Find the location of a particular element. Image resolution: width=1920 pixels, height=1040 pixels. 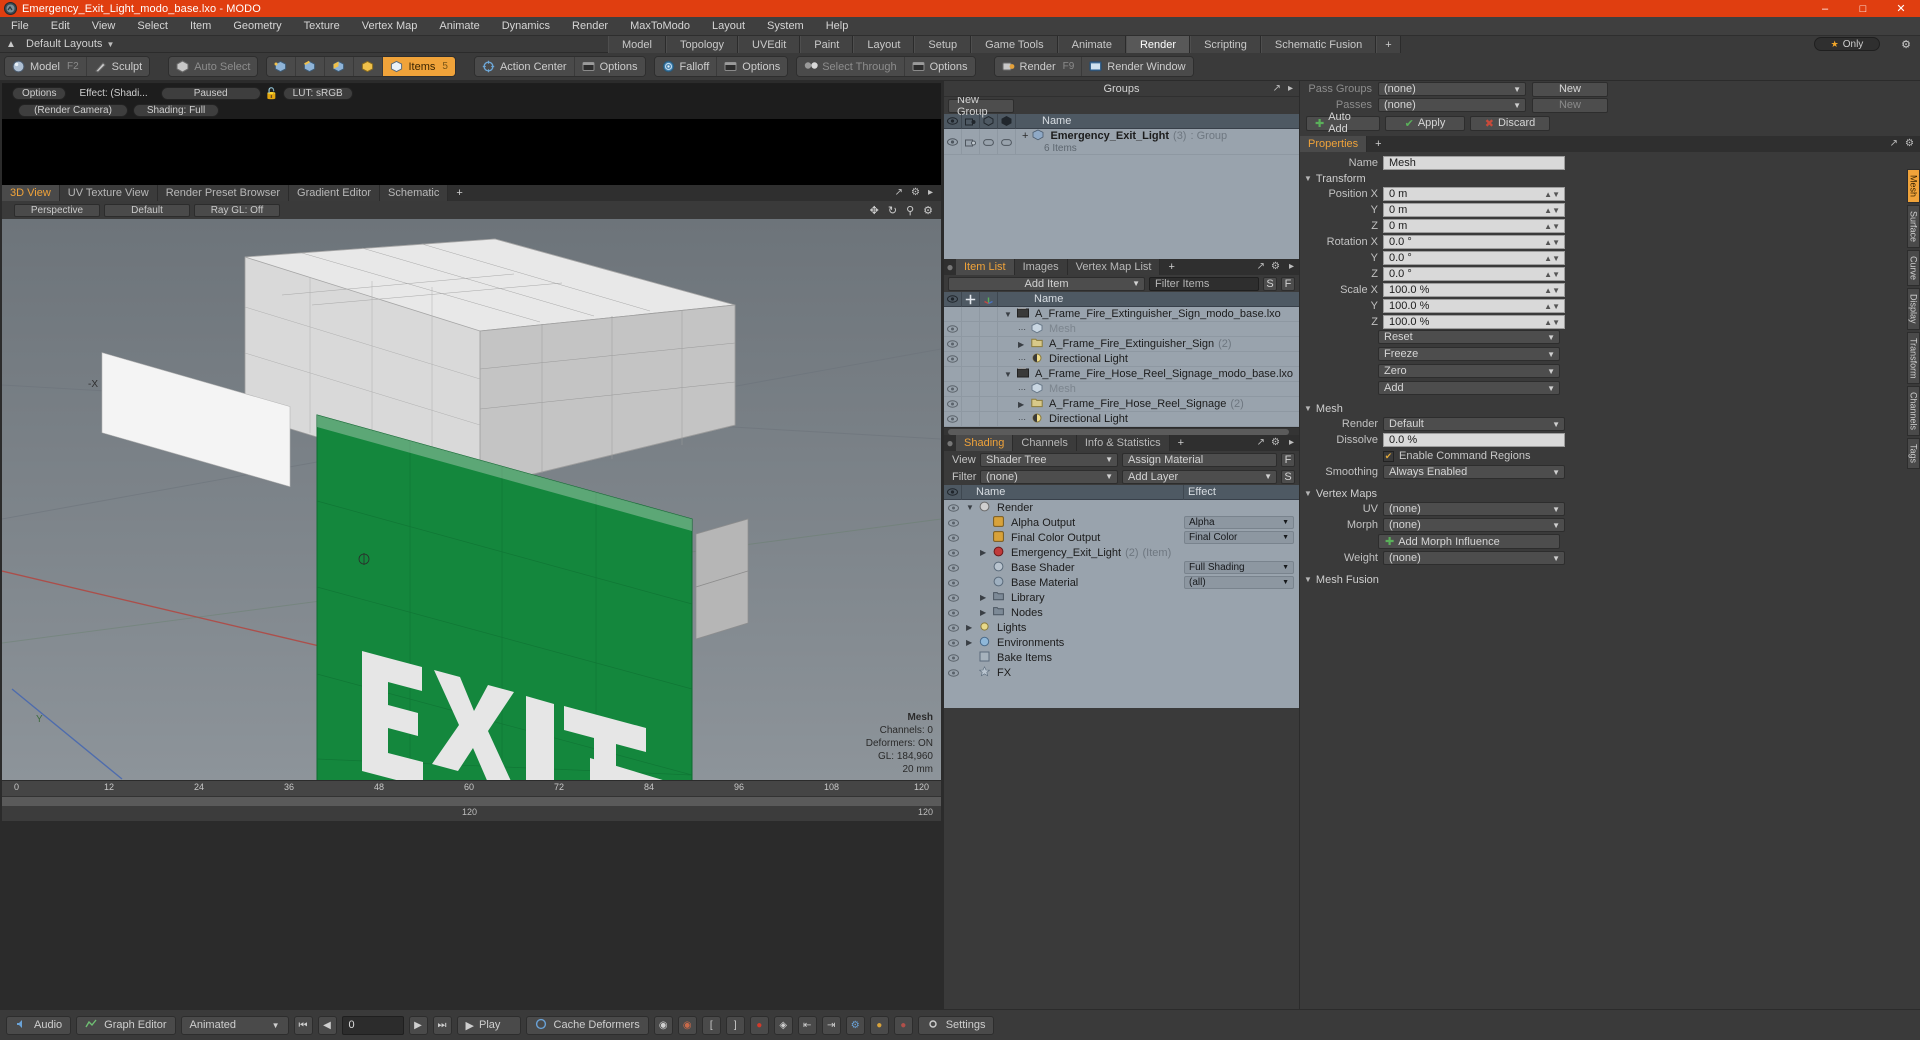

panel-tab-vertex-map-list: Vertex Map List is located at coordinates (1114, 267).